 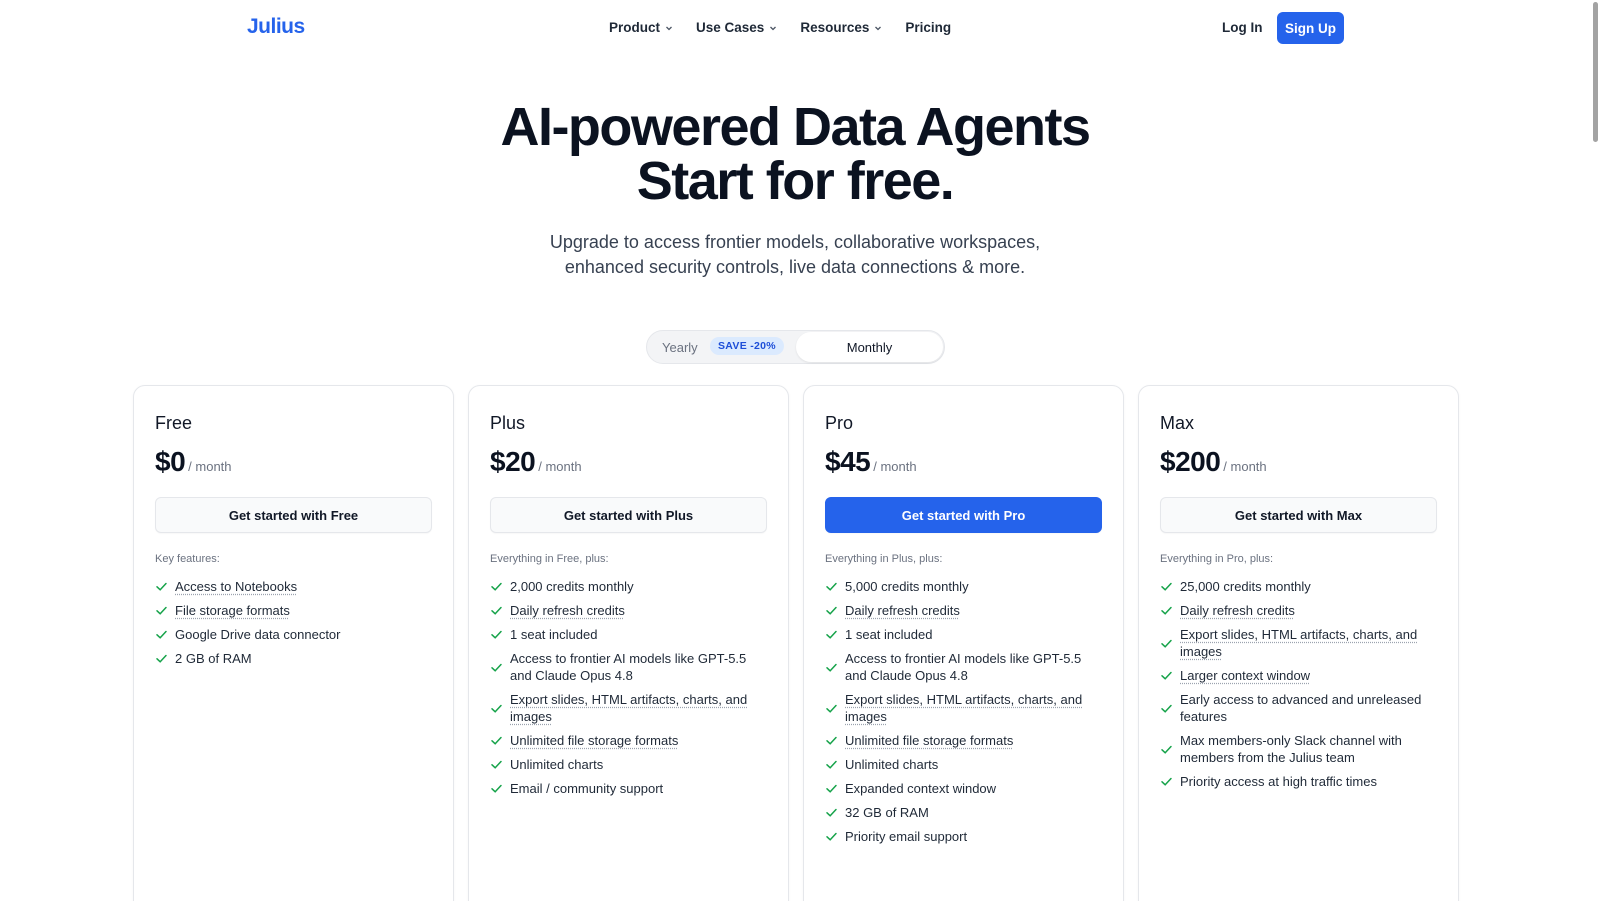 What do you see at coordinates (1595, 72) in the screenshot?
I see `scrollbar-thumb` at bounding box center [1595, 72].